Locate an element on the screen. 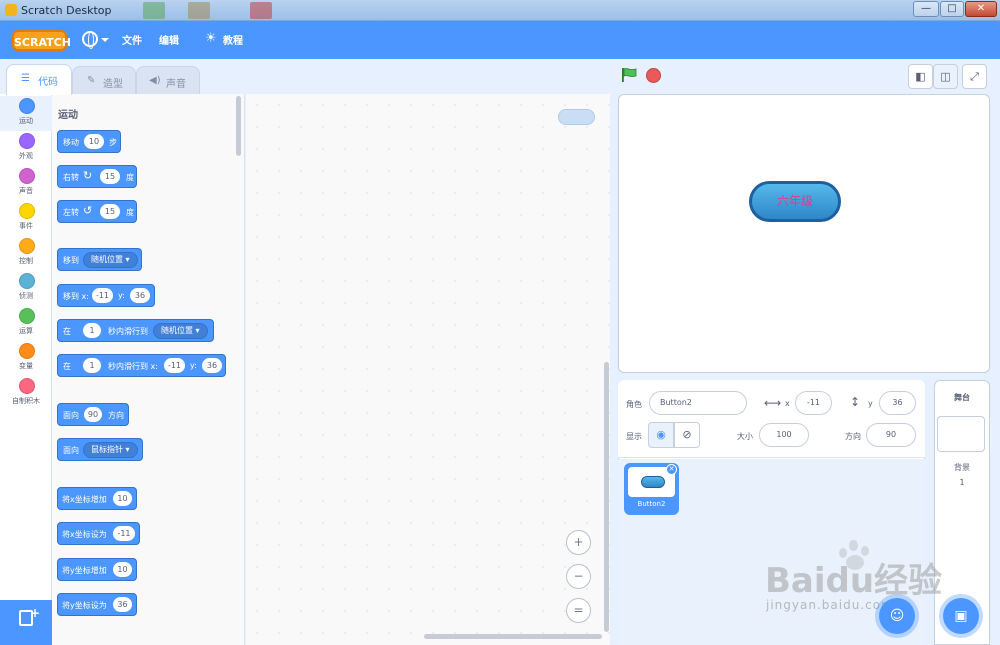  block-dropdown: 鼠标指针 ▾ is located at coordinates (110, 450).